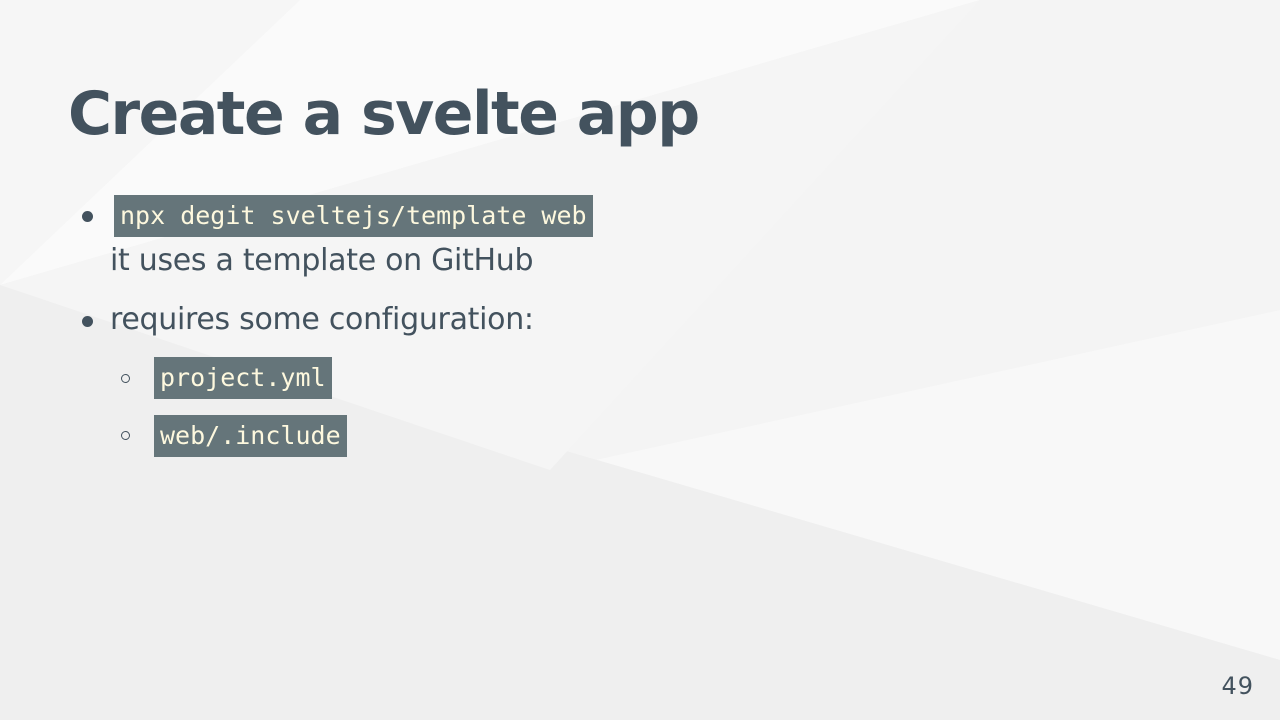 Image resolution: width=1280 pixels, height=720 pixels. Describe the element at coordinates (1237, 686) in the screenshot. I see `page-number: 49` at that location.